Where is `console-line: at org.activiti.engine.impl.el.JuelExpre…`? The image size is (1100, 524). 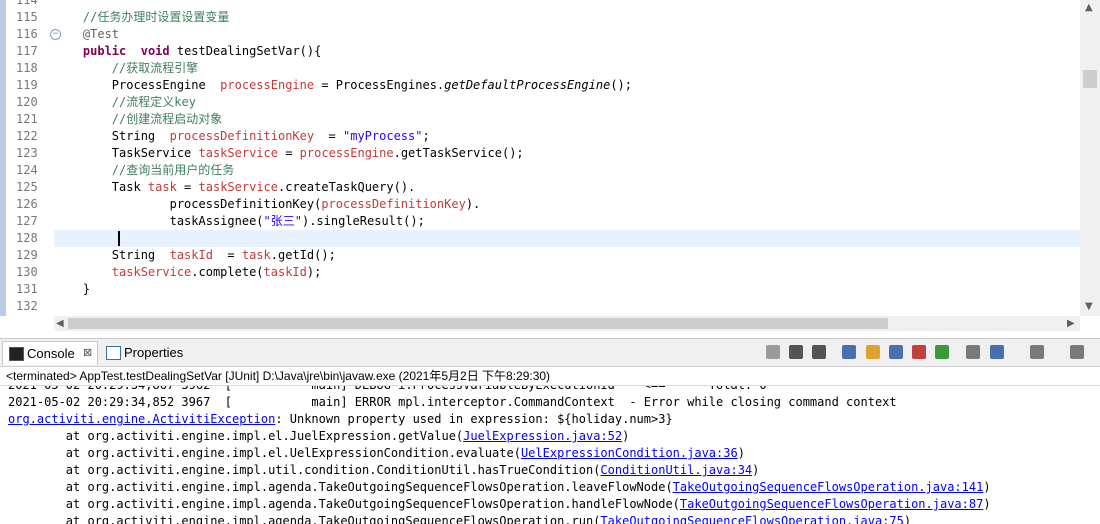 console-line: at org.activiti.engine.impl.el.JuelExpre… is located at coordinates (319, 436).